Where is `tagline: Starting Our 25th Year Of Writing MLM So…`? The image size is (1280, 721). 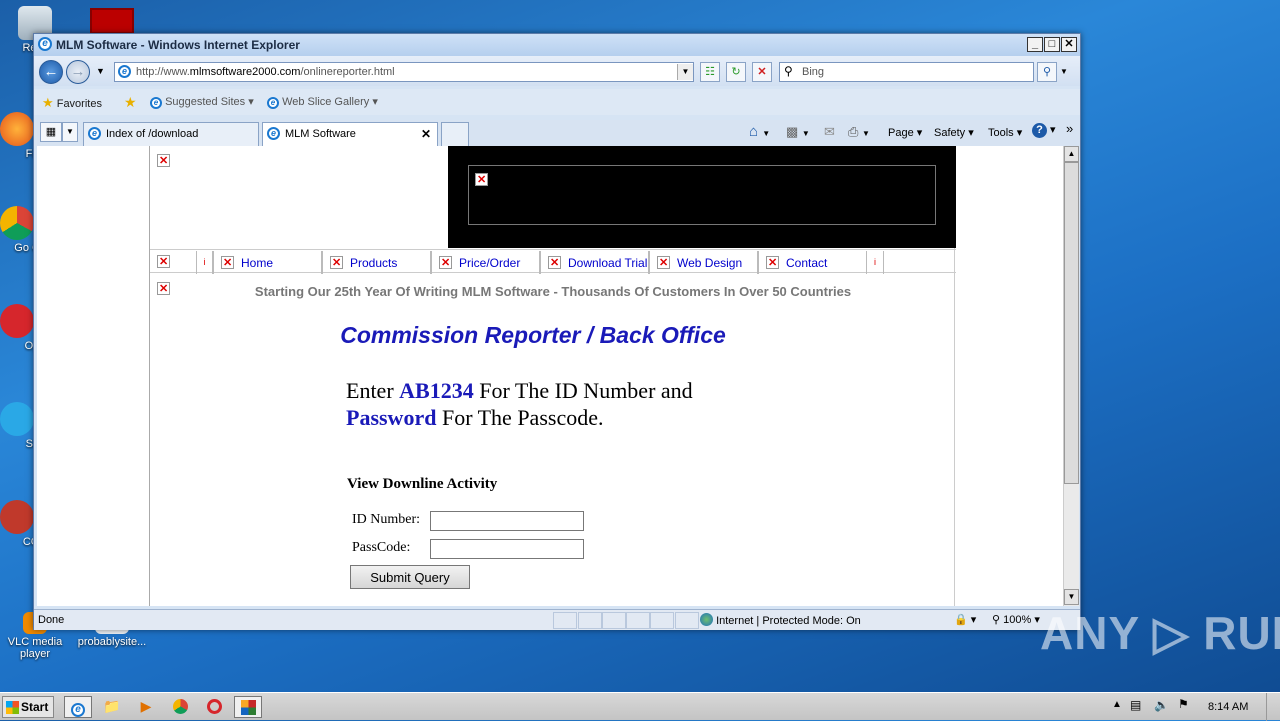 tagline: Starting Our 25th Year Of Writing MLM So… is located at coordinates (553, 291).